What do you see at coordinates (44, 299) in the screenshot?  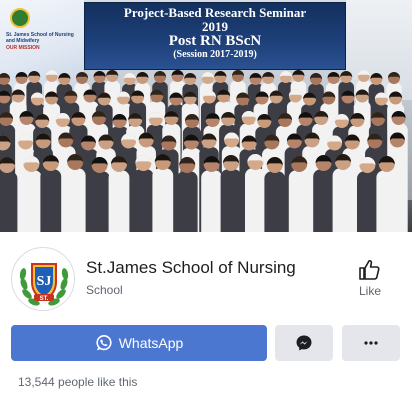 I see `svg-text: ST.` at bounding box center [44, 299].